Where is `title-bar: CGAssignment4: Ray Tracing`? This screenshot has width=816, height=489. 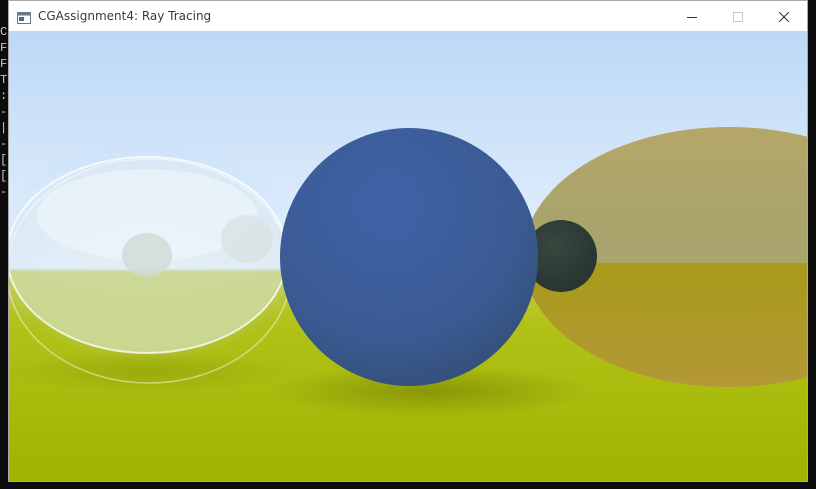
title-bar: CGAssignment4: Ray Tracing is located at coordinates (408, 16).